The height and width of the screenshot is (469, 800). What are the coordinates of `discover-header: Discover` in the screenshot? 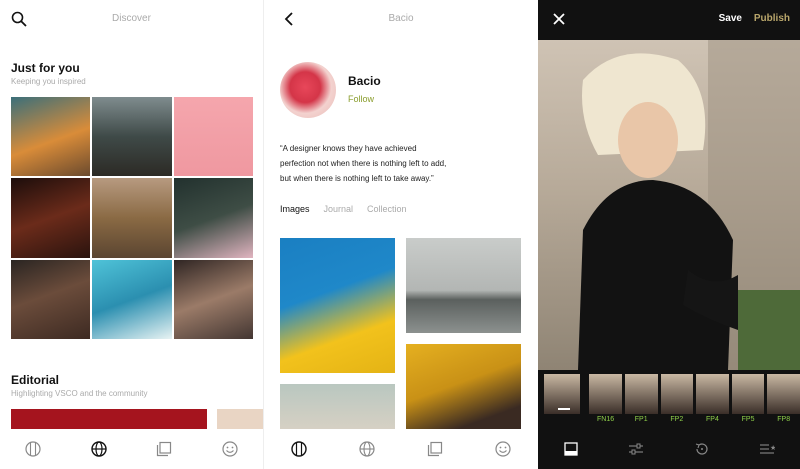 It's located at (131, 19).